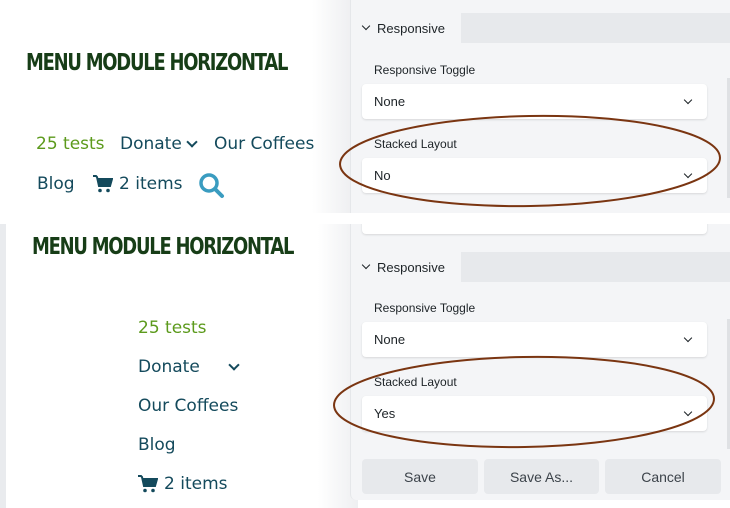 This screenshot has width=730, height=508. What do you see at coordinates (385, 413) in the screenshot?
I see `select-value: Yes` at bounding box center [385, 413].